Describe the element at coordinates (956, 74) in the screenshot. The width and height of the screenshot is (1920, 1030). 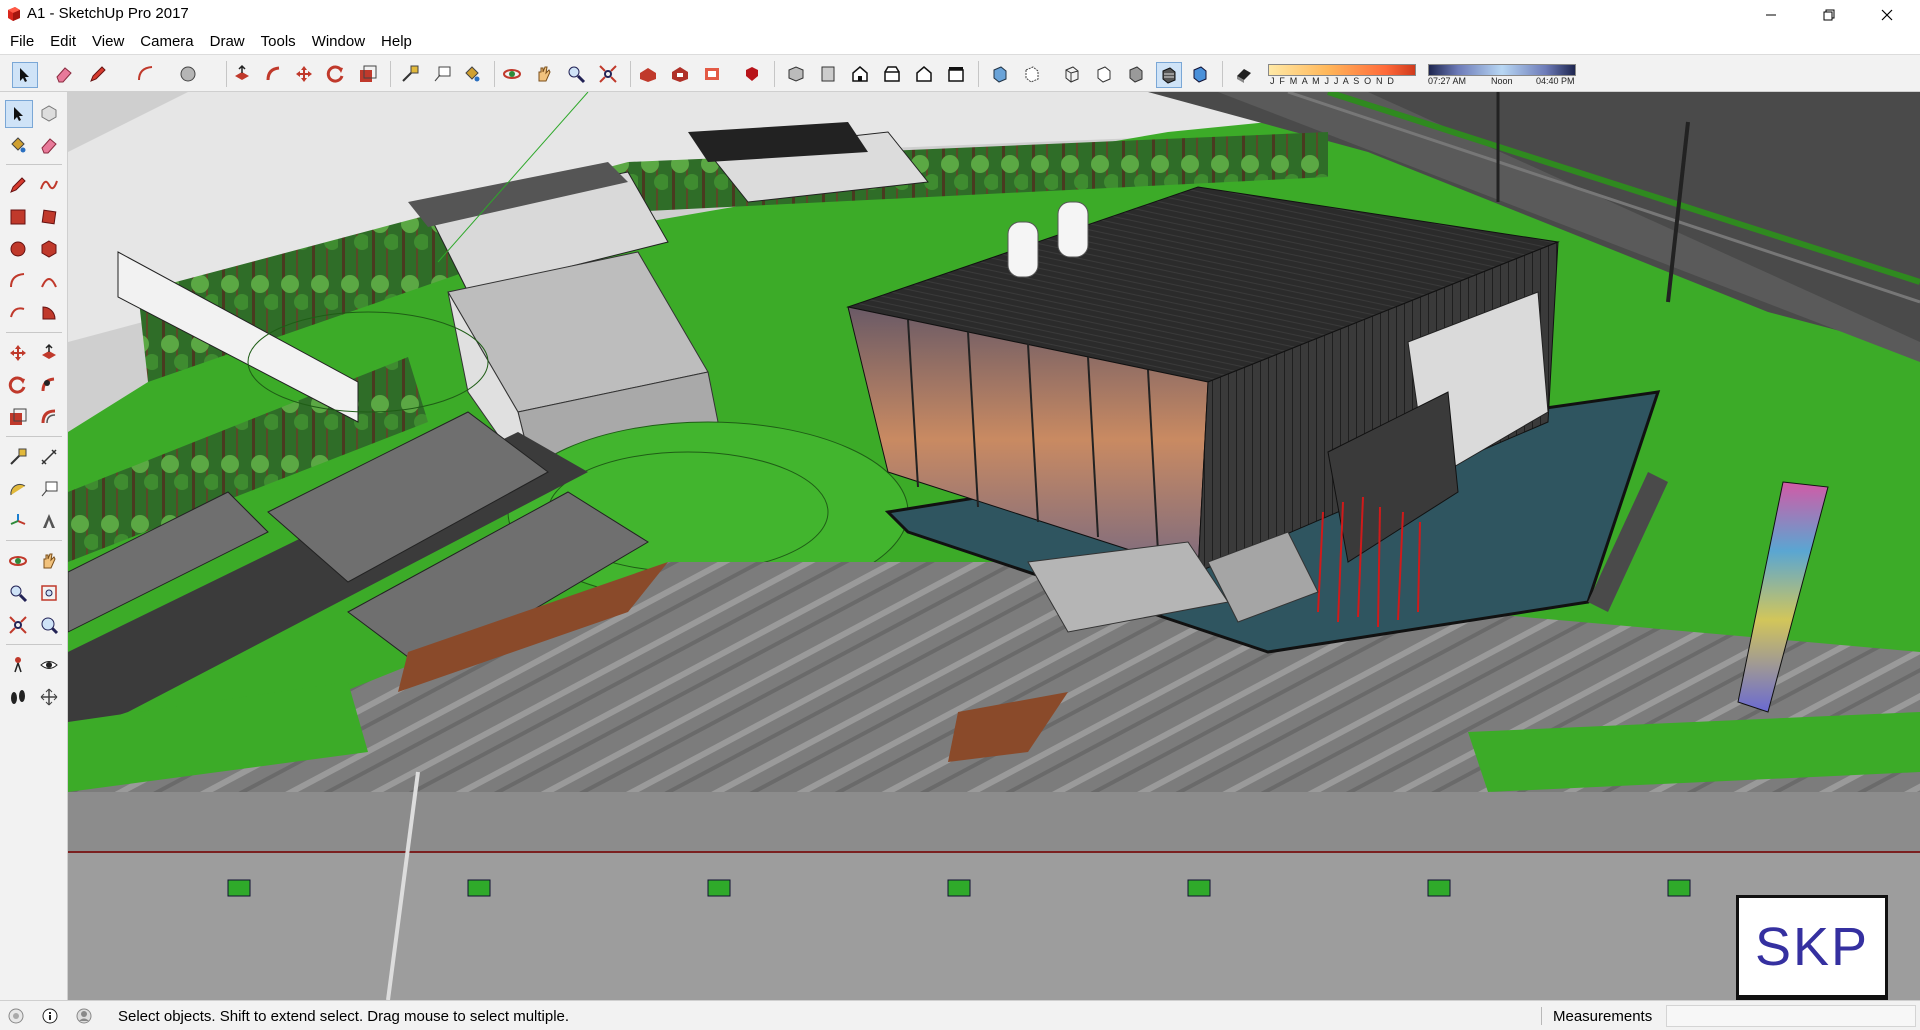
I see `left-view-button` at that location.